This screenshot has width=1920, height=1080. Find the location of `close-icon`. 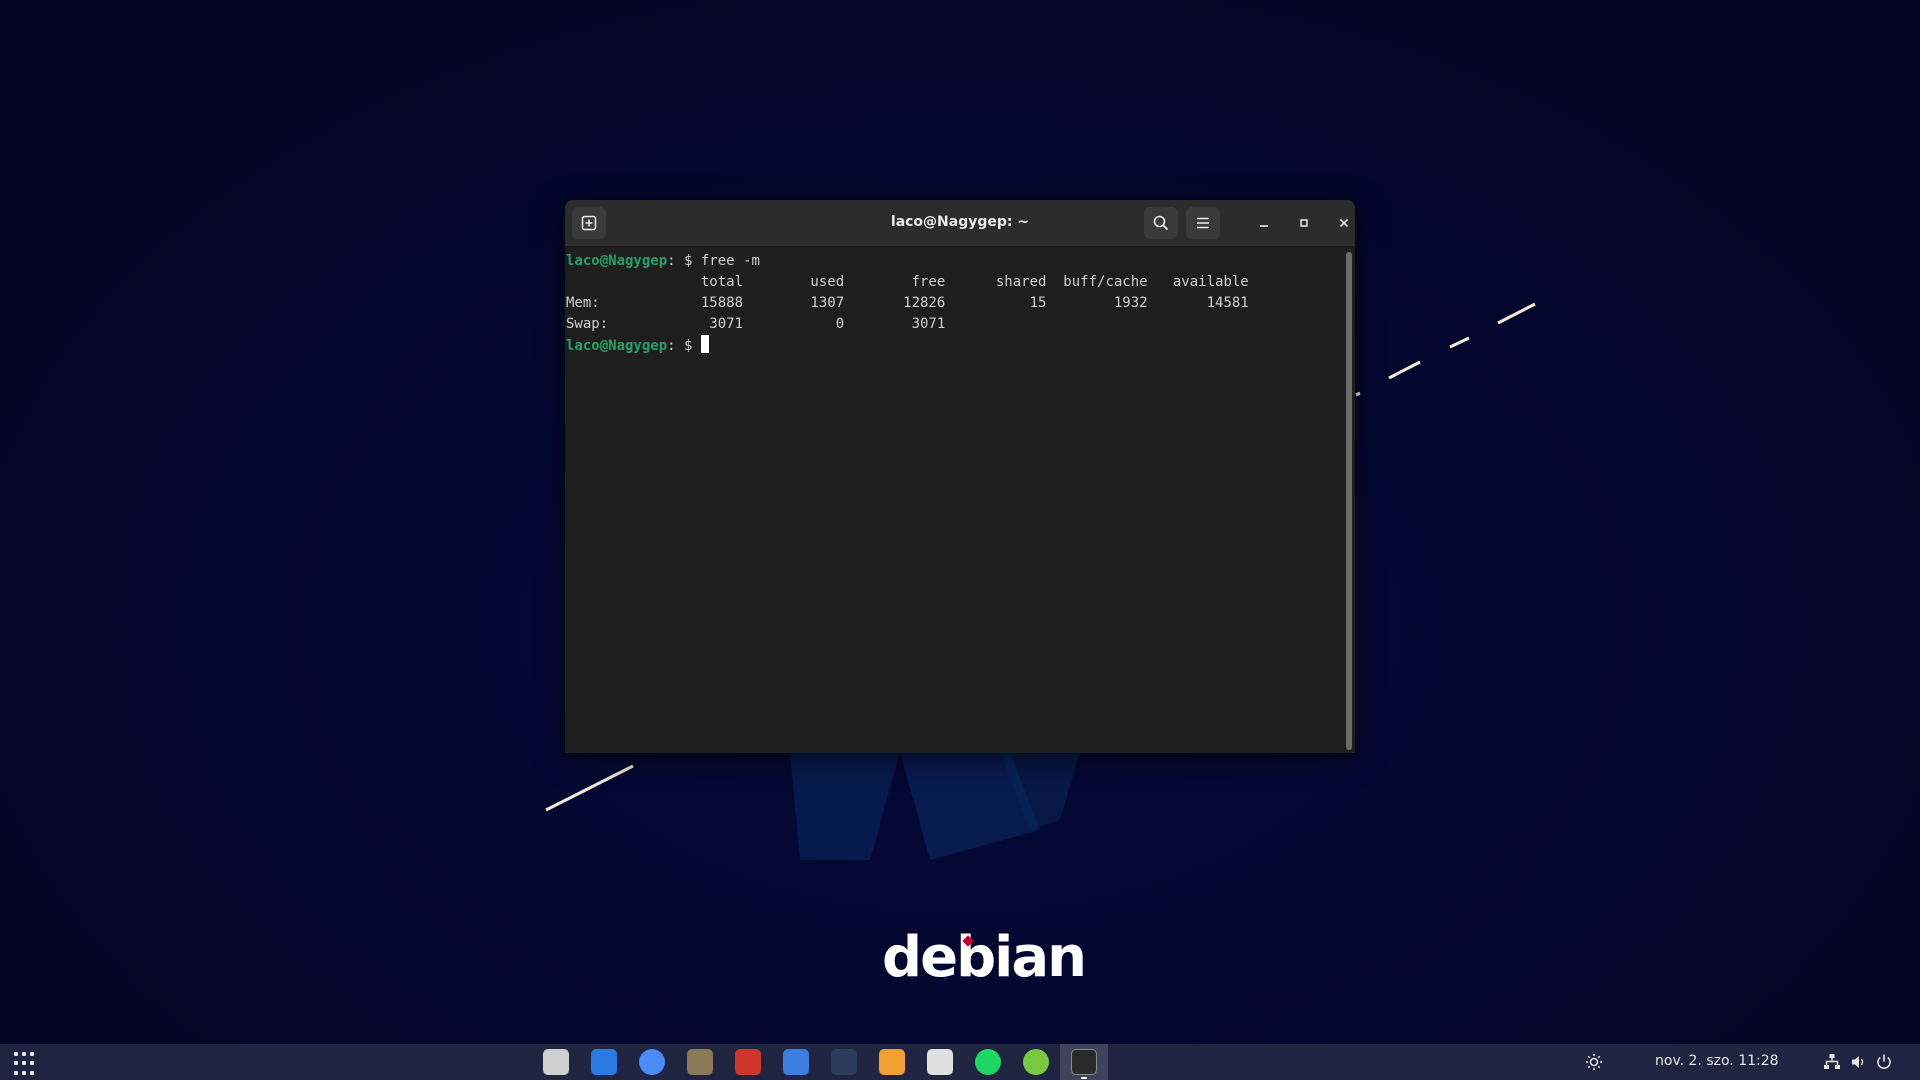

close-icon is located at coordinates (1344, 223).